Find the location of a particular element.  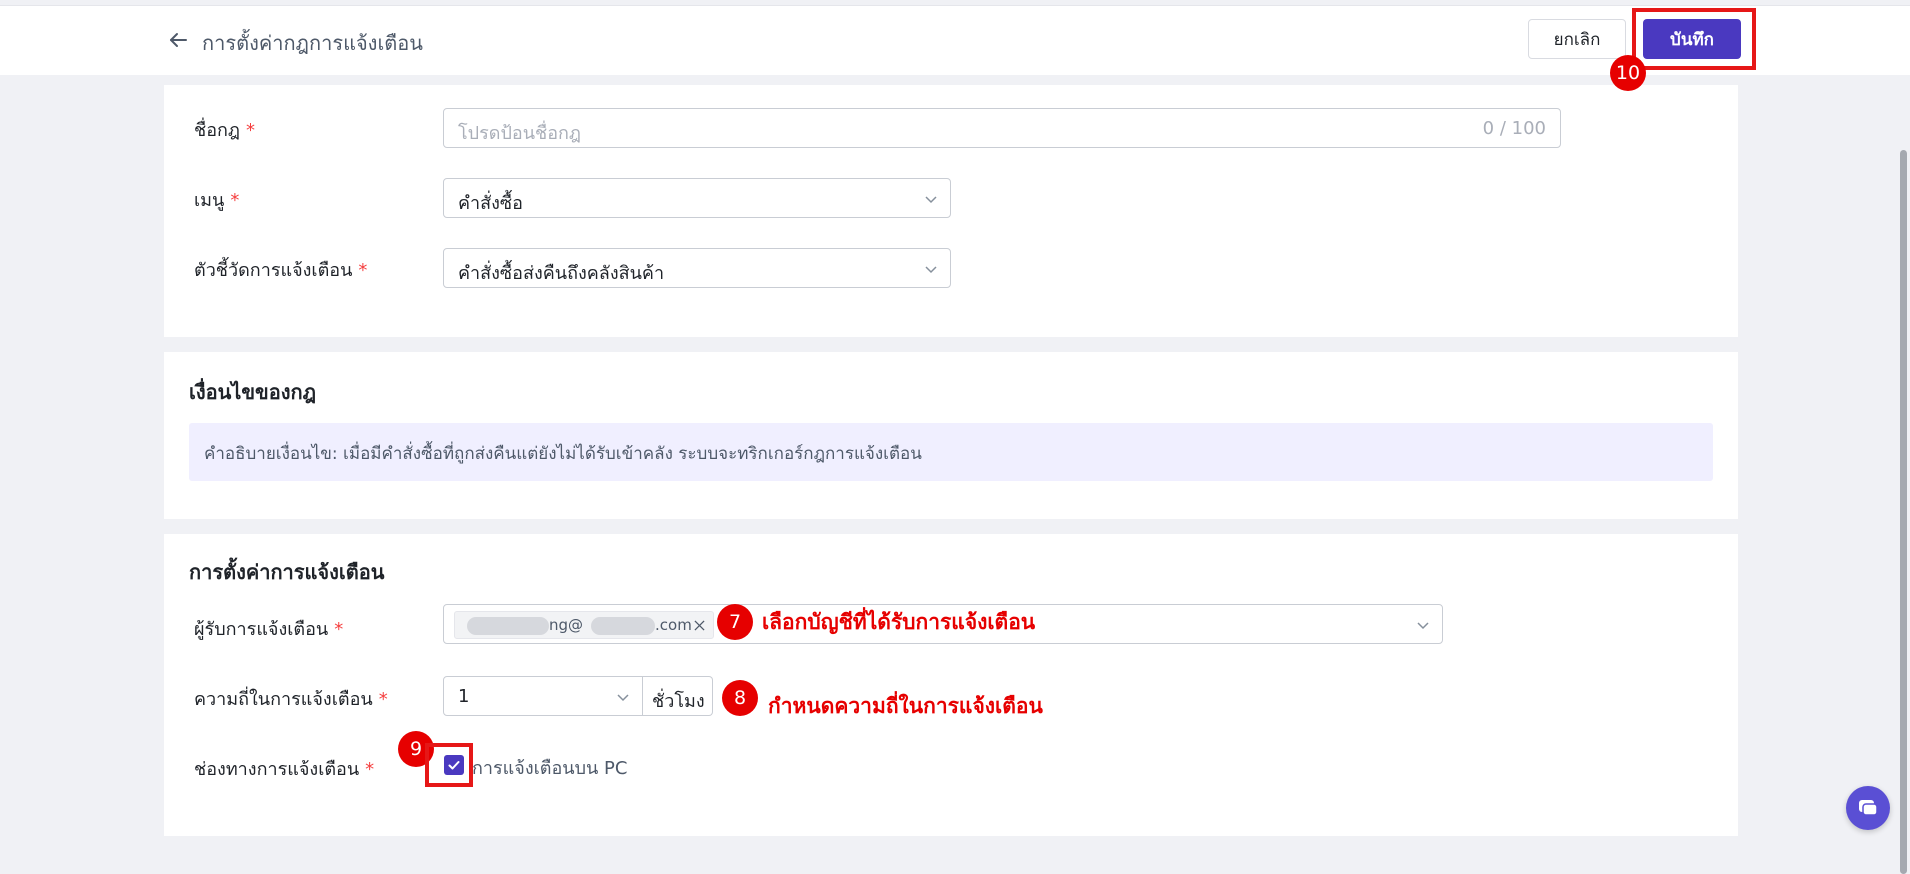

scrollbar is located at coordinates (1903, 512).